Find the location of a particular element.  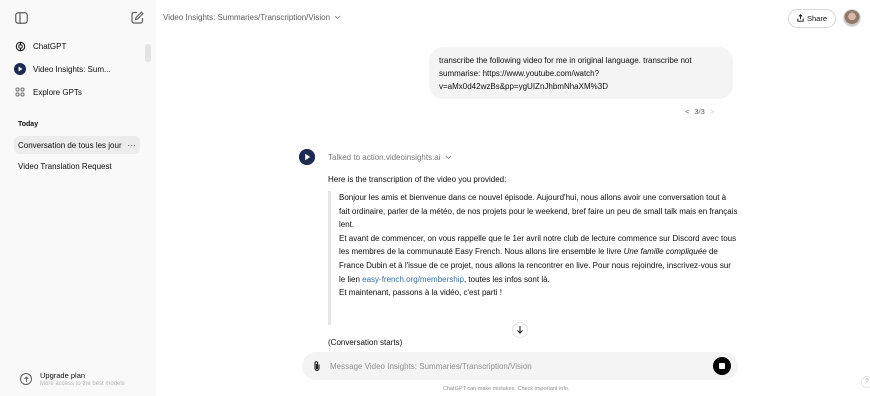

message-input is located at coordinates (515, 366).